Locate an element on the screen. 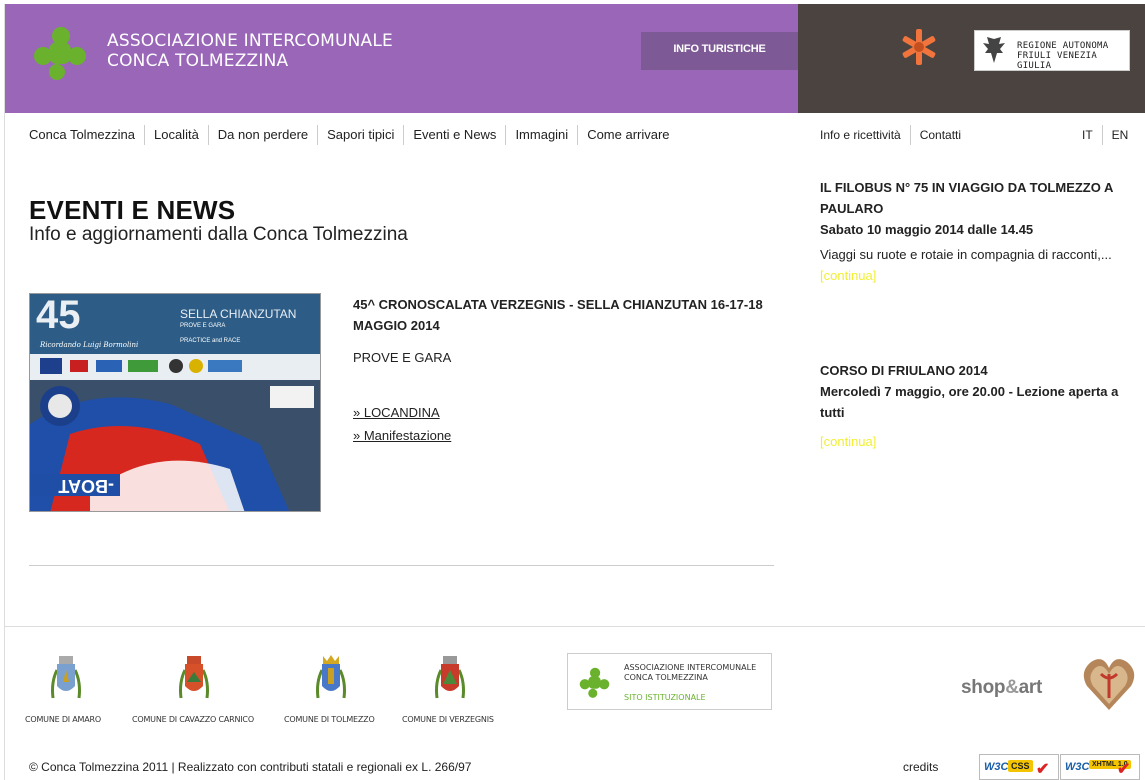  assoc-line-2: CONCA TOLMEZZINA is located at coordinates (666, 677).